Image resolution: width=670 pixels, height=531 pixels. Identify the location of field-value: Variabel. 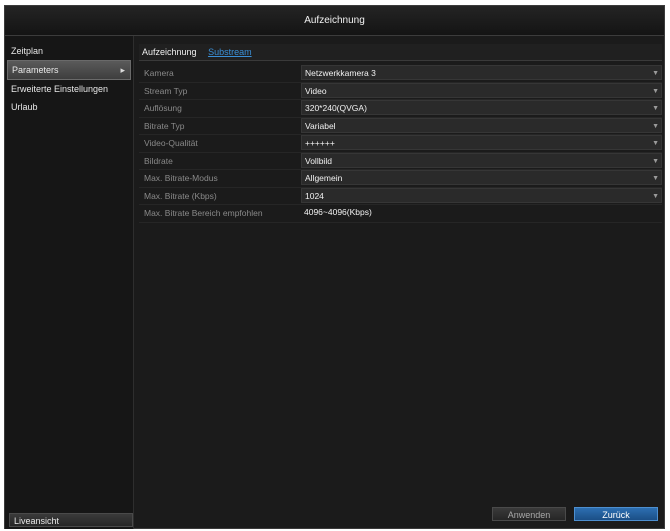
(320, 125).